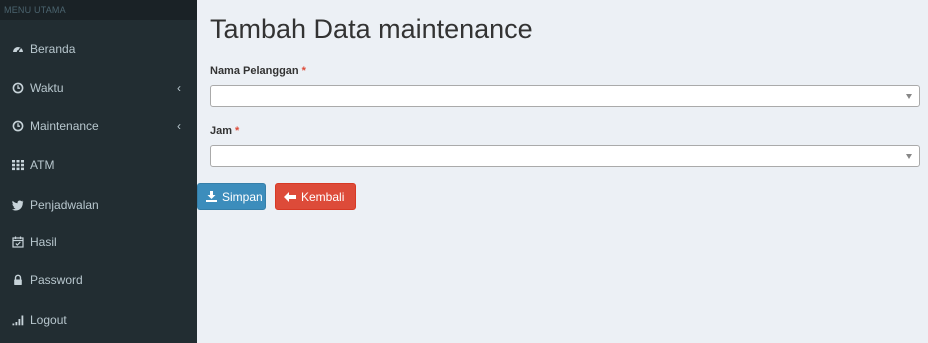 The width and height of the screenshot is (928, 343). I want to click on back-button: Kembali, so click(315, 196).